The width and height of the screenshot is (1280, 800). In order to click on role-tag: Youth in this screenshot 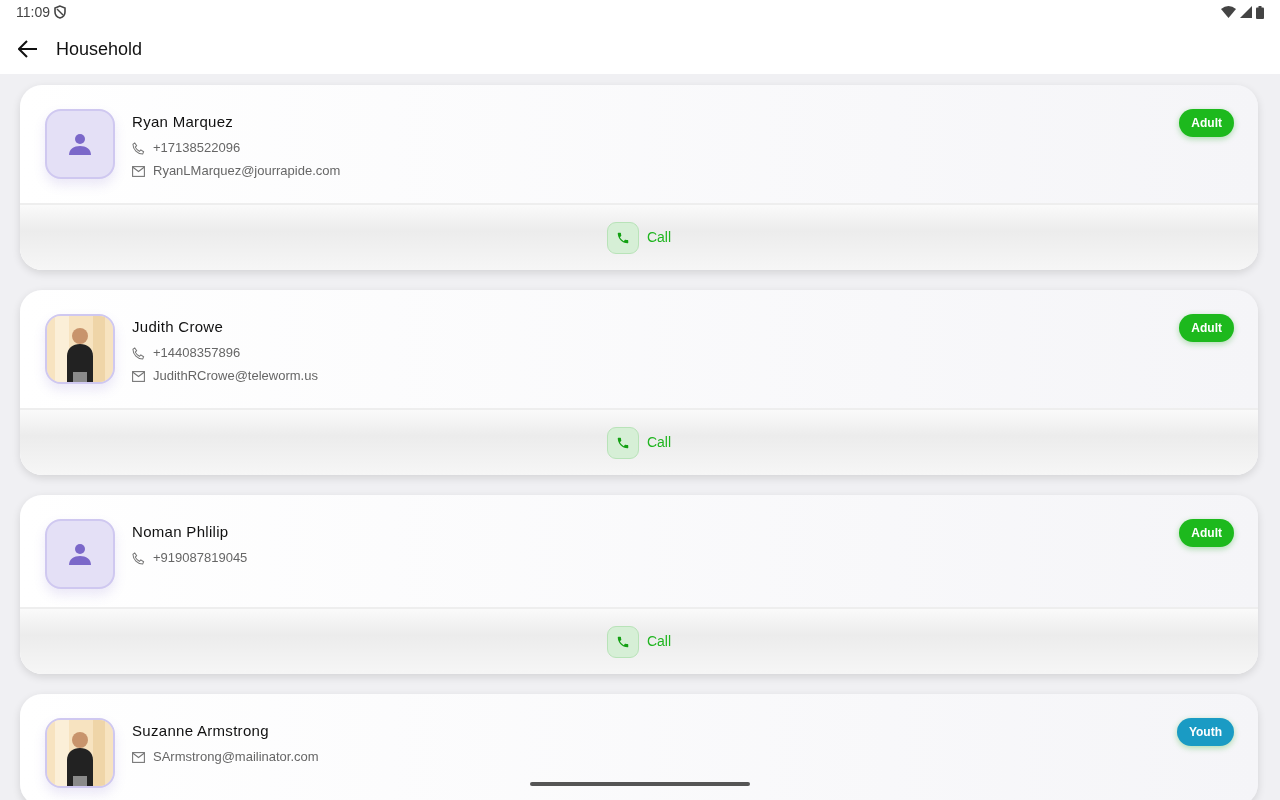, I will do `click(1205, 732)`.